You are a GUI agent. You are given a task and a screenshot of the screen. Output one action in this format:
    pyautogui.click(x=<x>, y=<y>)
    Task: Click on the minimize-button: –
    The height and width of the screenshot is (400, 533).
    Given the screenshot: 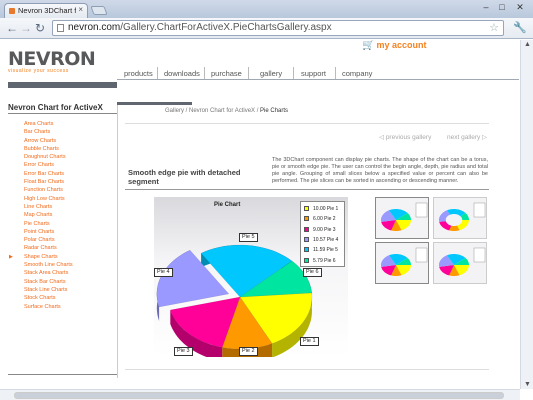 What is the action you would take?
    pyautogui.click(x=486, y=7)
    